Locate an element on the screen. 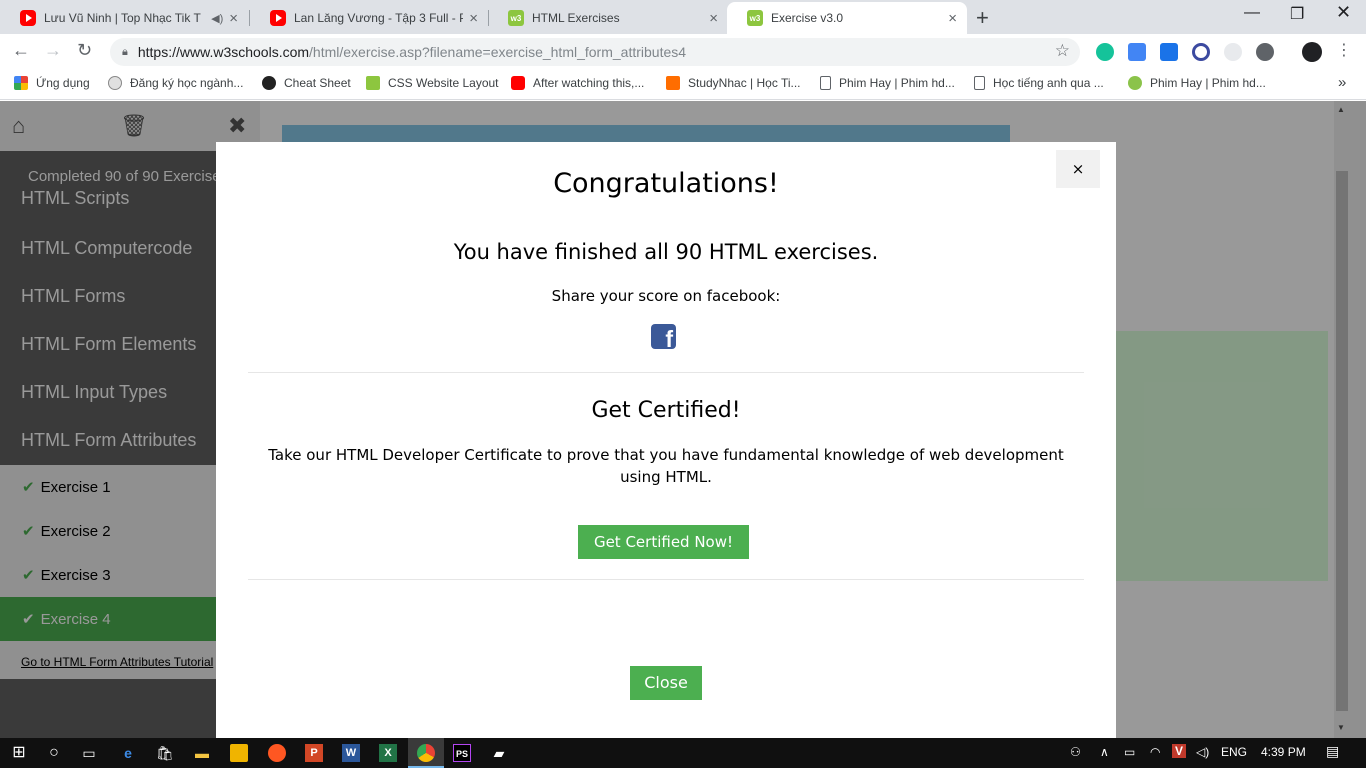 This screenshot has height=768, width=1366. bookmark-item: CSS Website Layout is located at coordinates (432, 83).